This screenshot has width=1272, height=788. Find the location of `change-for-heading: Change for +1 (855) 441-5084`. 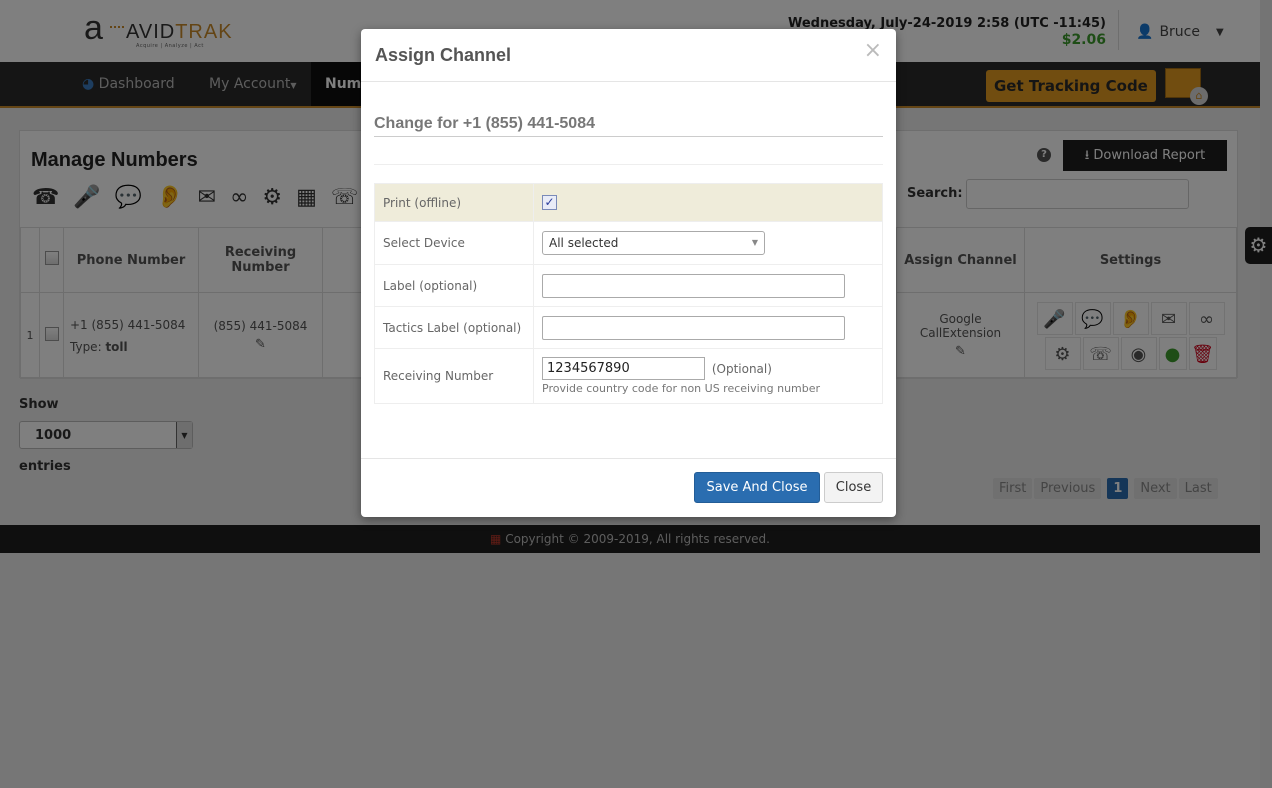

change-for-heading: Change for +1 (855) 441-5084 is located at coordinates (628, 126).